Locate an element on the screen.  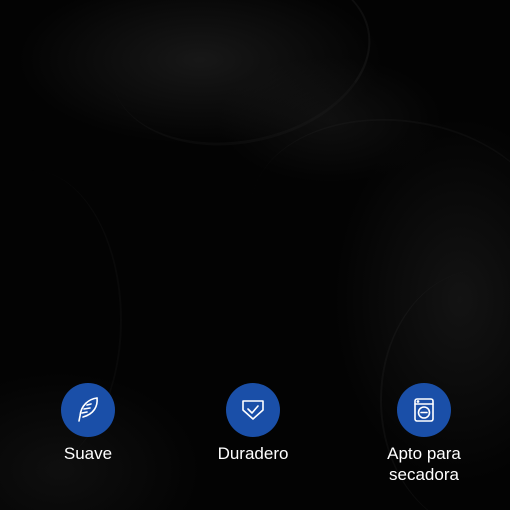
shield-check-icon is located at coordinates (253, 410).